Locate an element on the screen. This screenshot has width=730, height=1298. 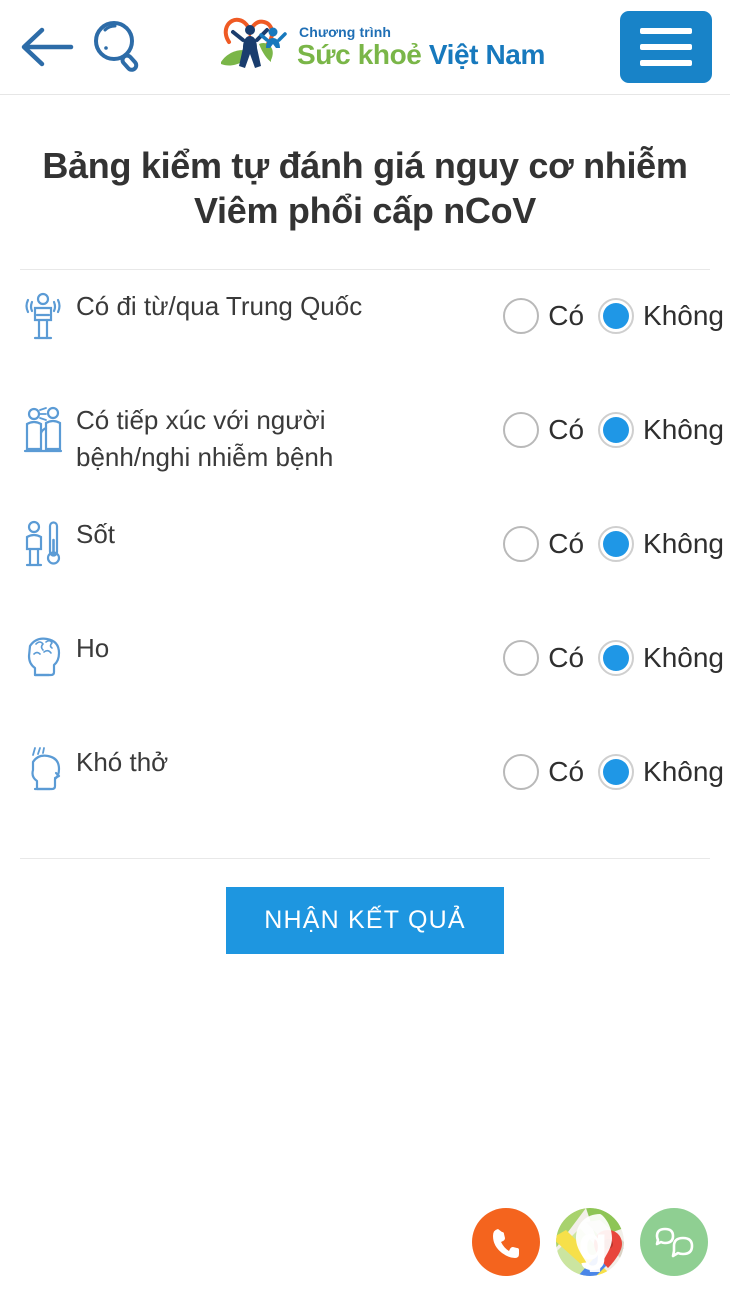
thermometer-fever-icon is located at coordinates (43, 544).